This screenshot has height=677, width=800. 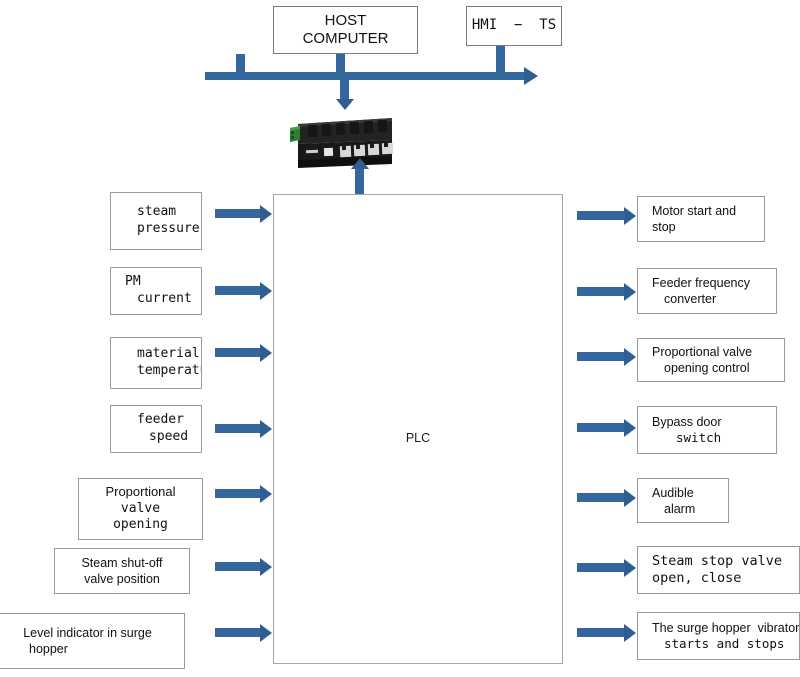 What do you see at coordinates (707, 291) in the screenshot?
I see `output-box-feeder-frequency-converter: Feeder frequency converter` at bounding box center [707, 291].